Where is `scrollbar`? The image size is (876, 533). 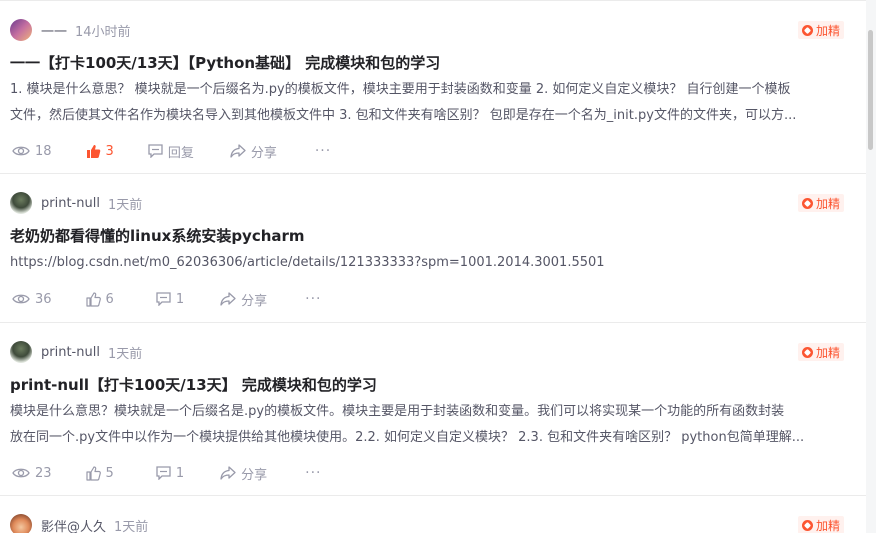 scrollbar is located at coordinates (870, 90).